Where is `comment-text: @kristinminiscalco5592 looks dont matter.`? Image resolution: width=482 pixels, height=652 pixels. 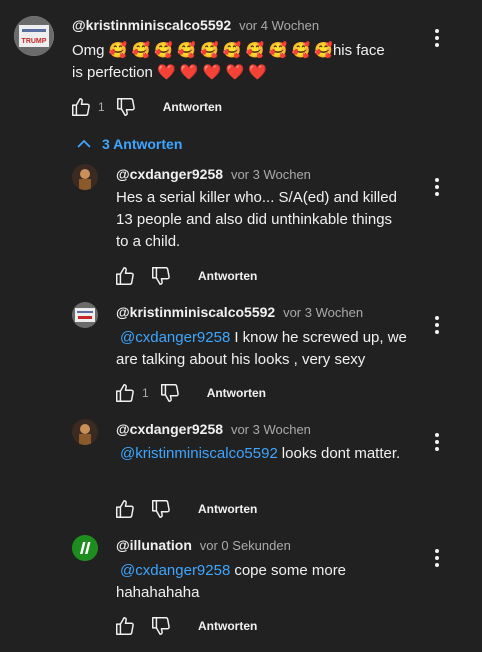
comment-text: @kristinminiscalco5592 looks dont matter. is located at coordinates (261, 454).